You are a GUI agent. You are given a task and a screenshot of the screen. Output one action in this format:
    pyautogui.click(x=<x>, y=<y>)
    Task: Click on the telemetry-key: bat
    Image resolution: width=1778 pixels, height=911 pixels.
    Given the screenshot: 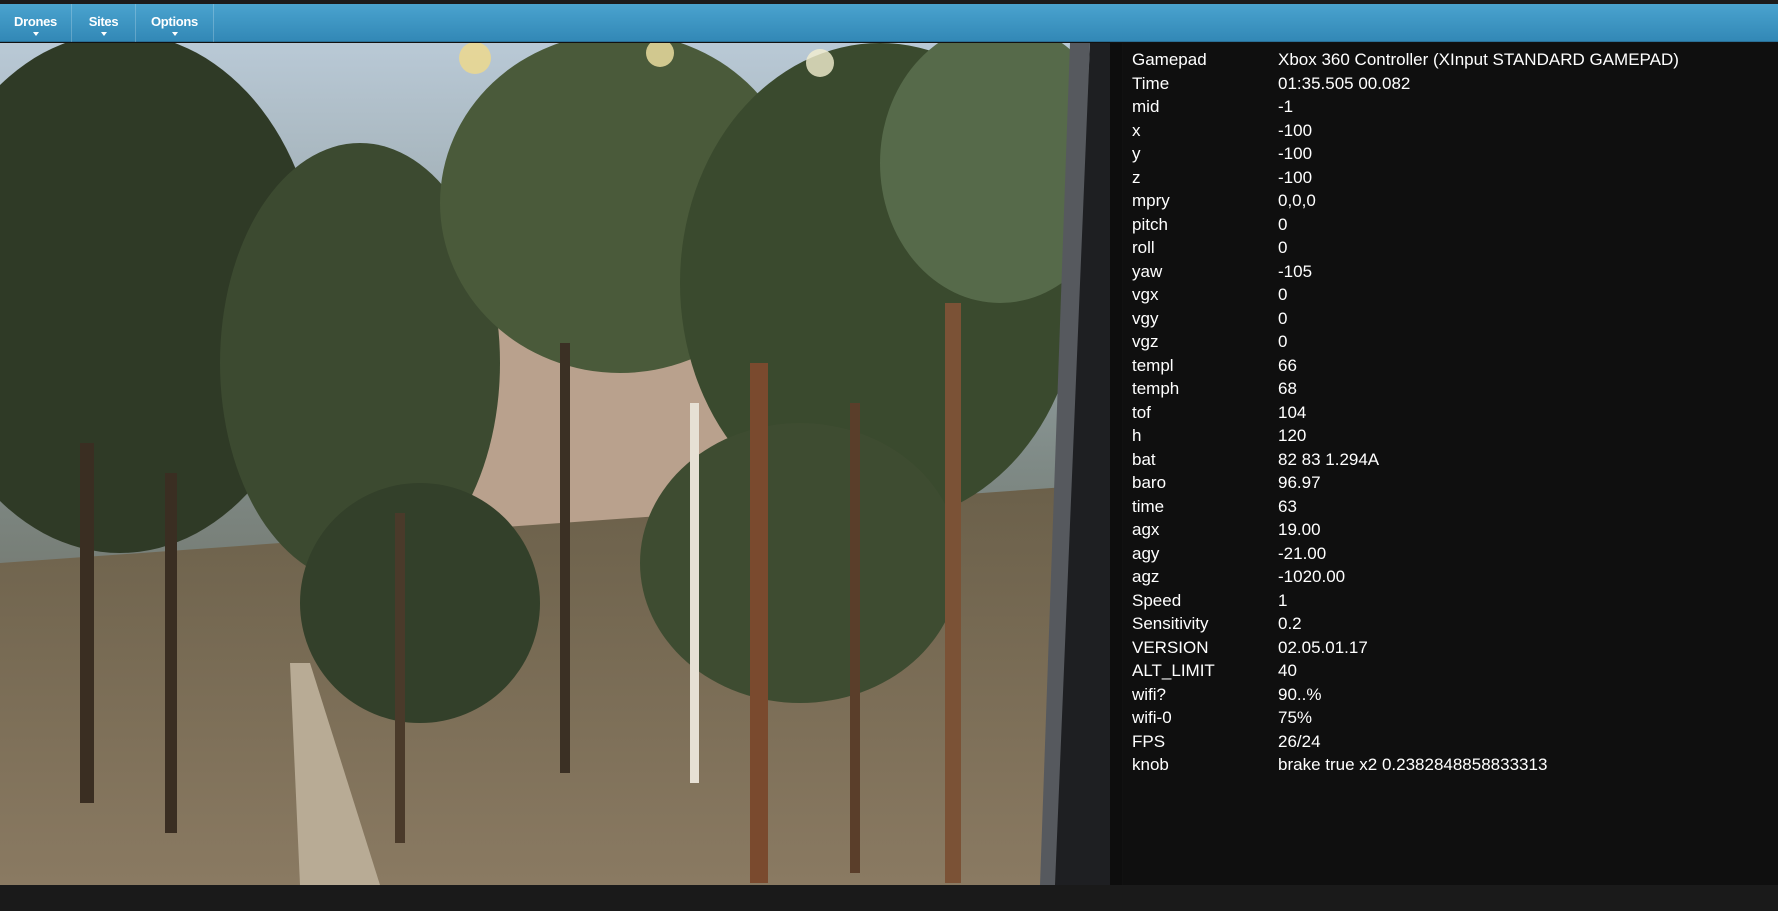 What is the action you would take?
    pyautogui.click(x=1144, y=459)
    